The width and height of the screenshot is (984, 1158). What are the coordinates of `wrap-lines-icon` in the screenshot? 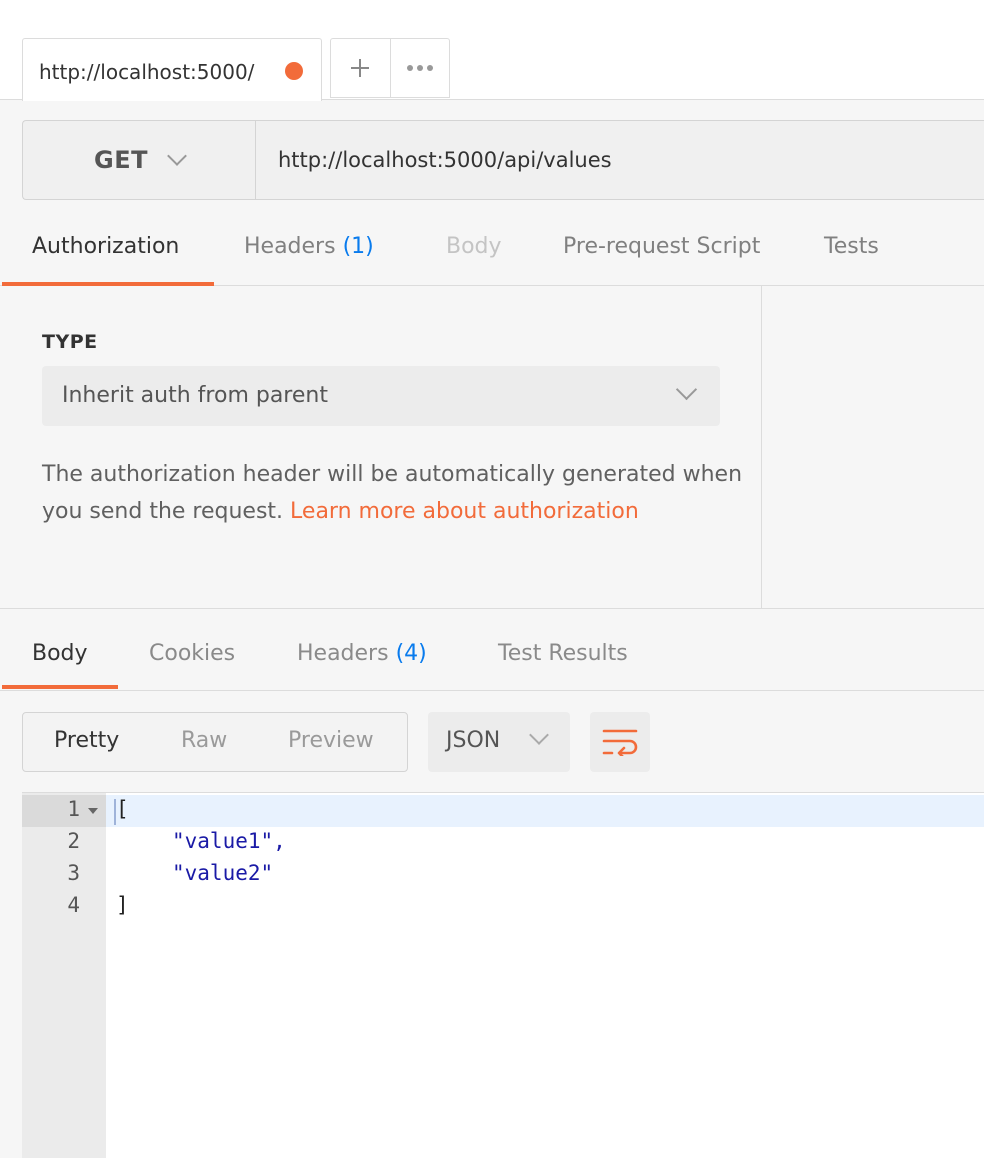 It's located at (620, 742).